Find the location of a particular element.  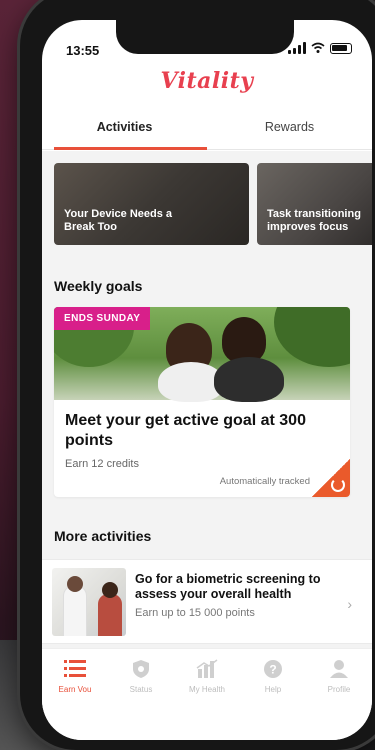

tab-bar: Activities Rewards is located at coordinates (207, 133).